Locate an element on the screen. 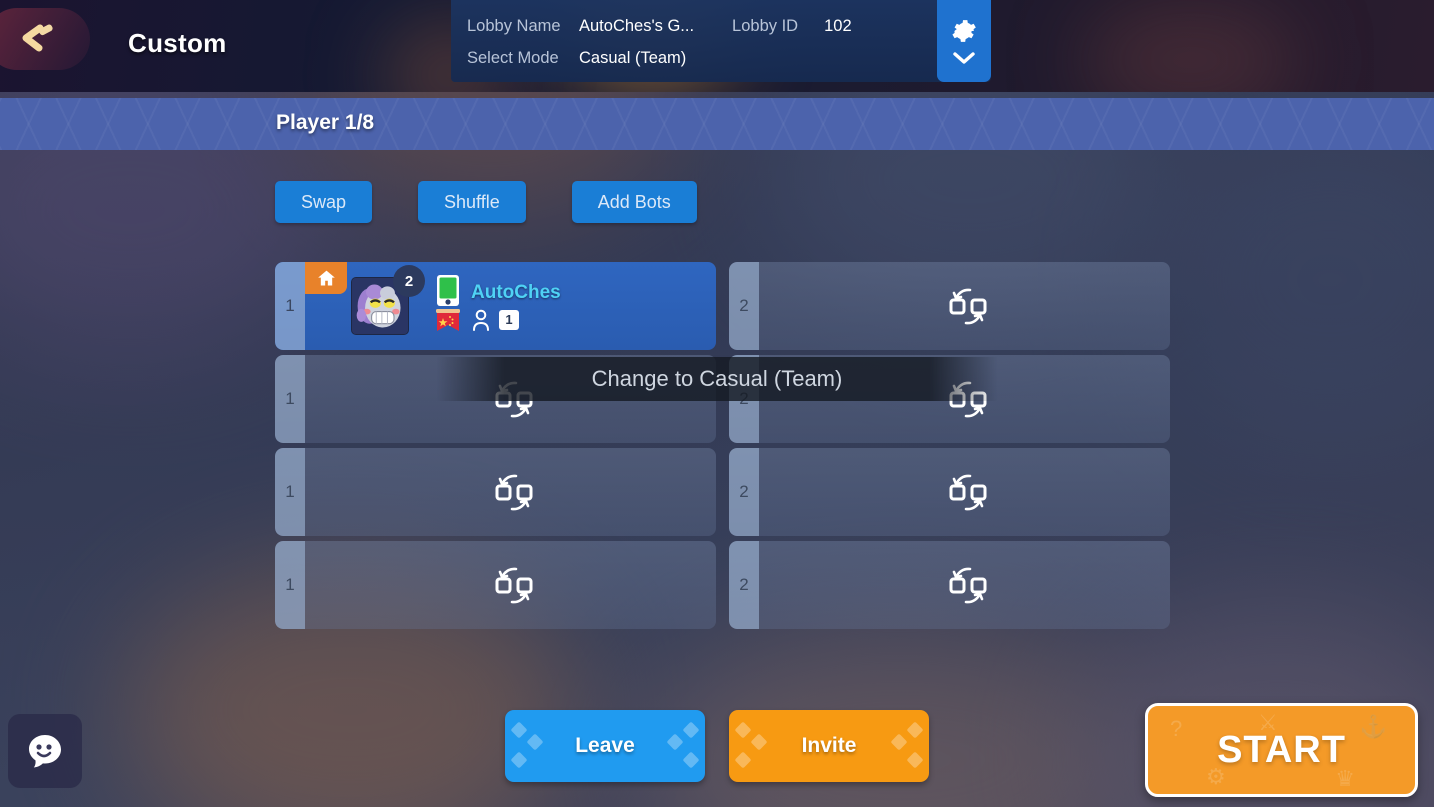 Image resolution: width=1434 pixels, height=807 pixels. player-name-column: AutoChes 1 is located at coordinates (516, 306).